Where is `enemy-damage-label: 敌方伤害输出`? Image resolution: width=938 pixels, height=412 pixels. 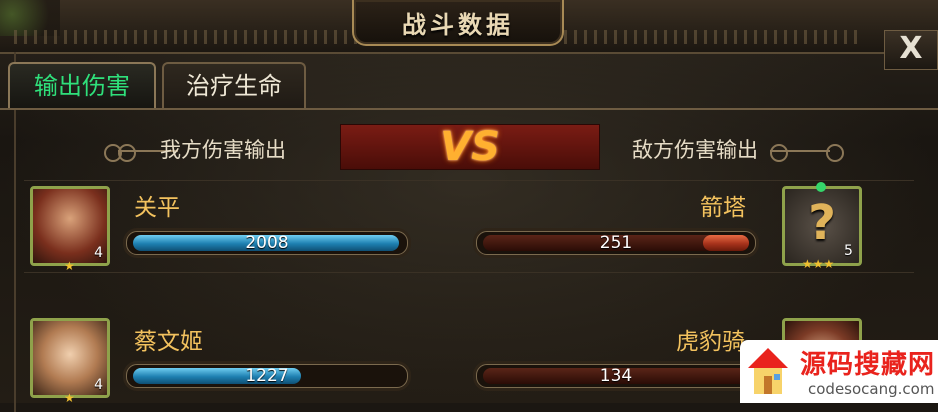
enemy-damage-label: 敌方伤害输出 is located at coordinates (695, 150).